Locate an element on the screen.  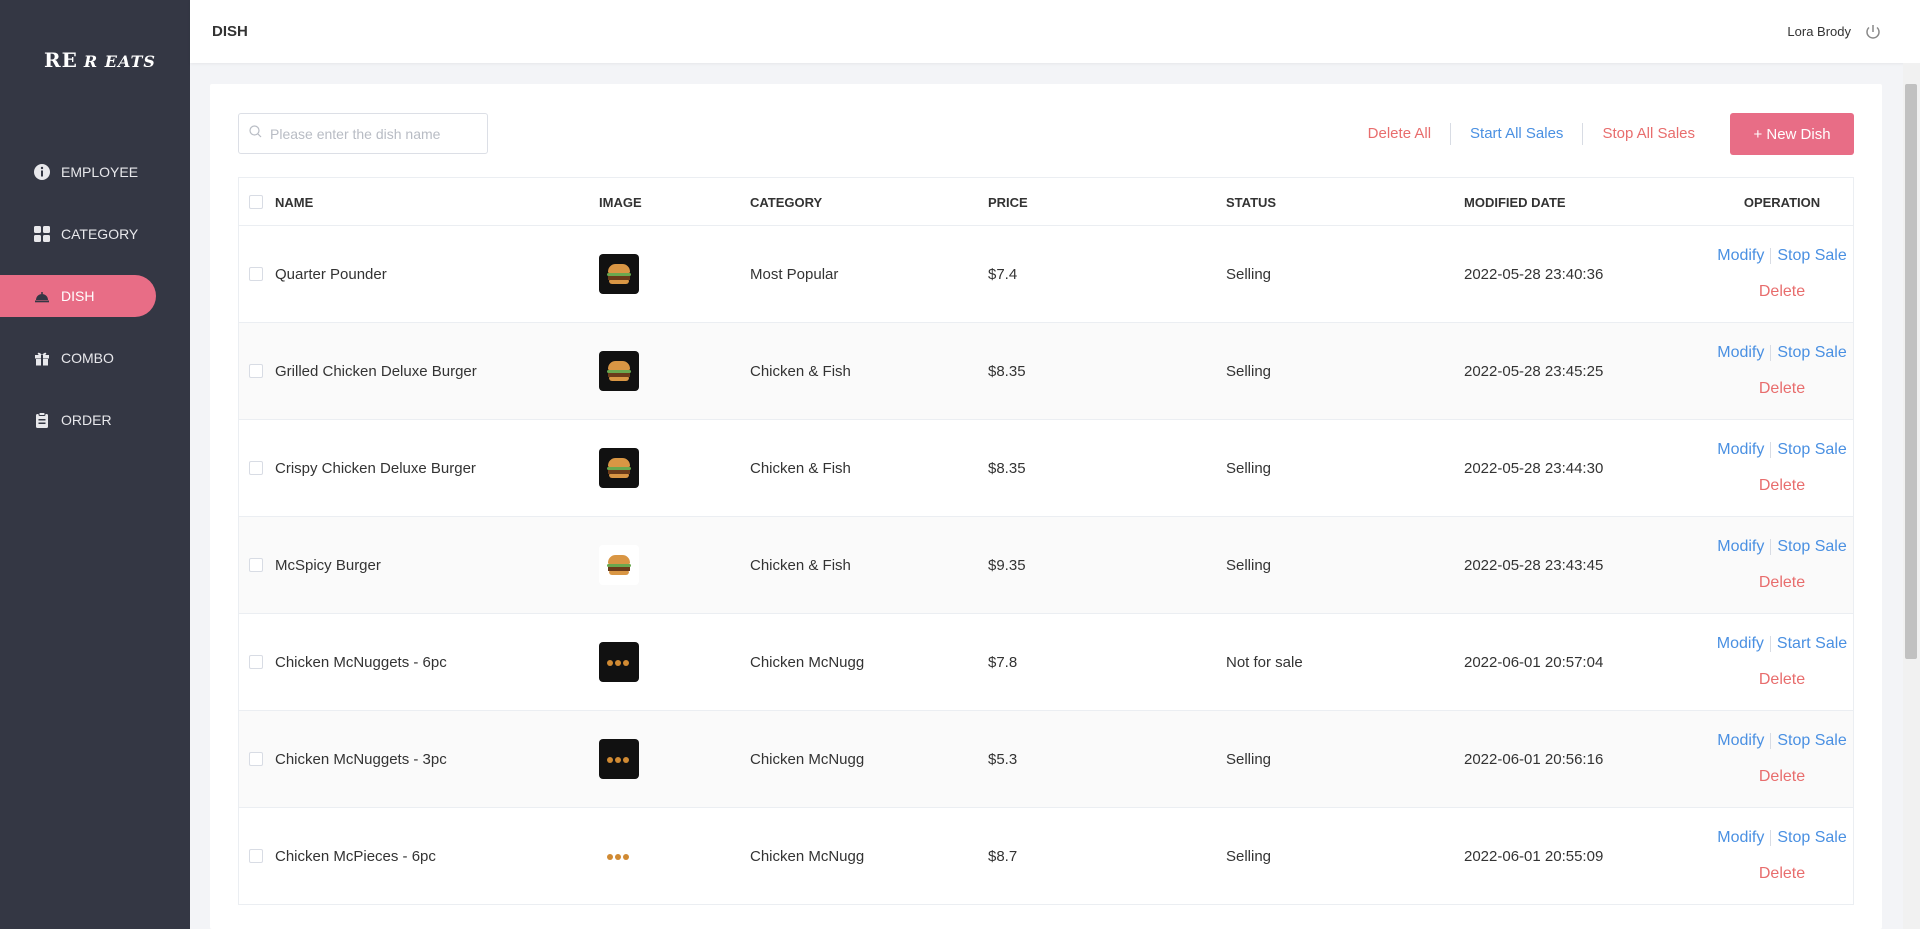
sidebar-item-order: ORDER is located at coordinates (95, 420).